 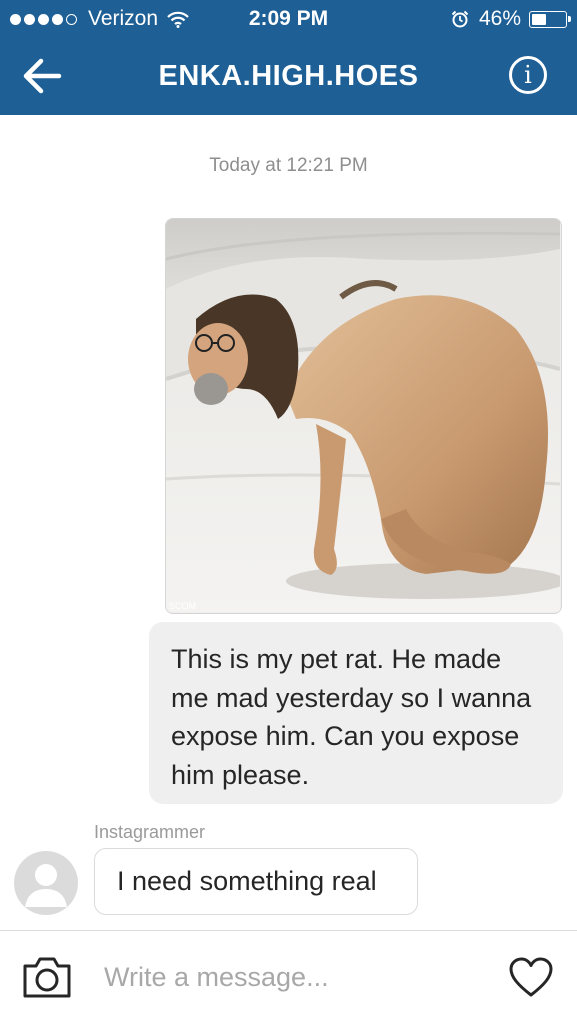 I want to click on message-input, so click(x=294, y=977).